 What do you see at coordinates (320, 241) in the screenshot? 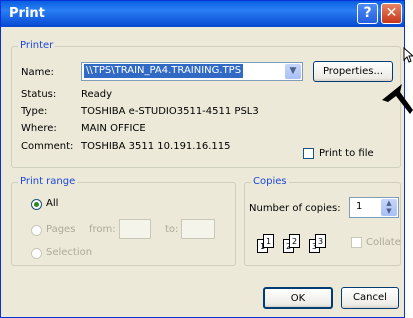
I see `page-3-front: 3` at bounding box center [320, 241].